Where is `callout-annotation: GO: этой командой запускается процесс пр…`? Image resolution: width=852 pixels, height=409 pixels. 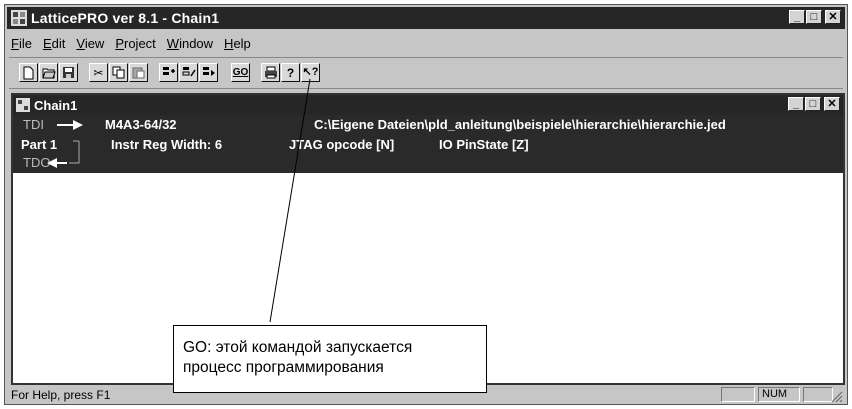
callout-annotation: GO: этой командой запускается процесс пр… is located at coordinates (330, 359).